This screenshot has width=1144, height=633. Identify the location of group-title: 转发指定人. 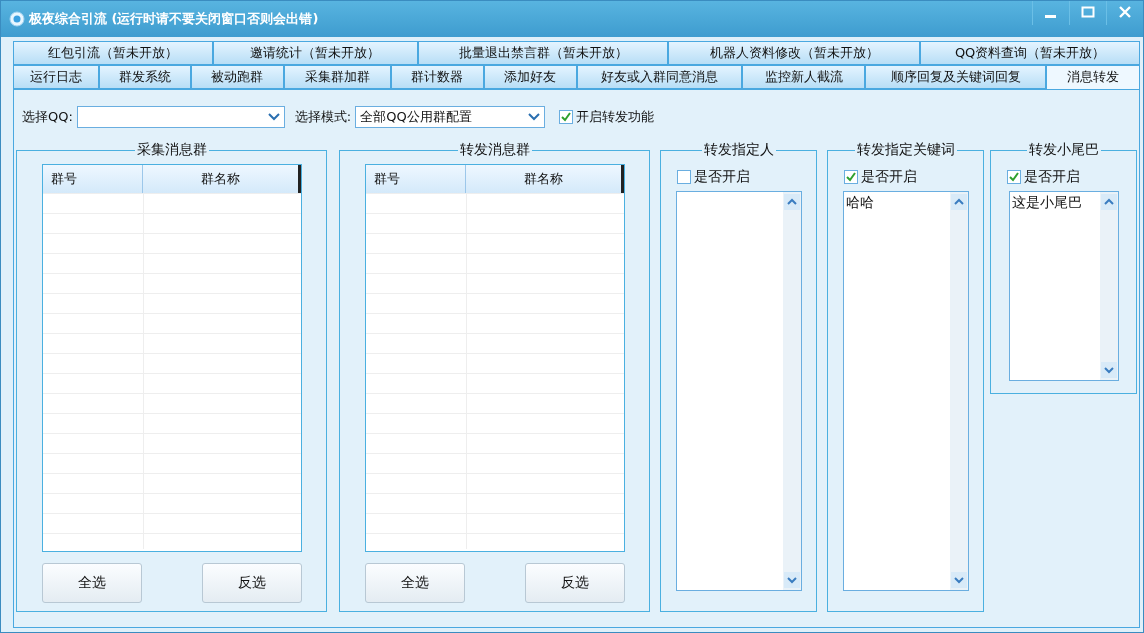
(738, 150).